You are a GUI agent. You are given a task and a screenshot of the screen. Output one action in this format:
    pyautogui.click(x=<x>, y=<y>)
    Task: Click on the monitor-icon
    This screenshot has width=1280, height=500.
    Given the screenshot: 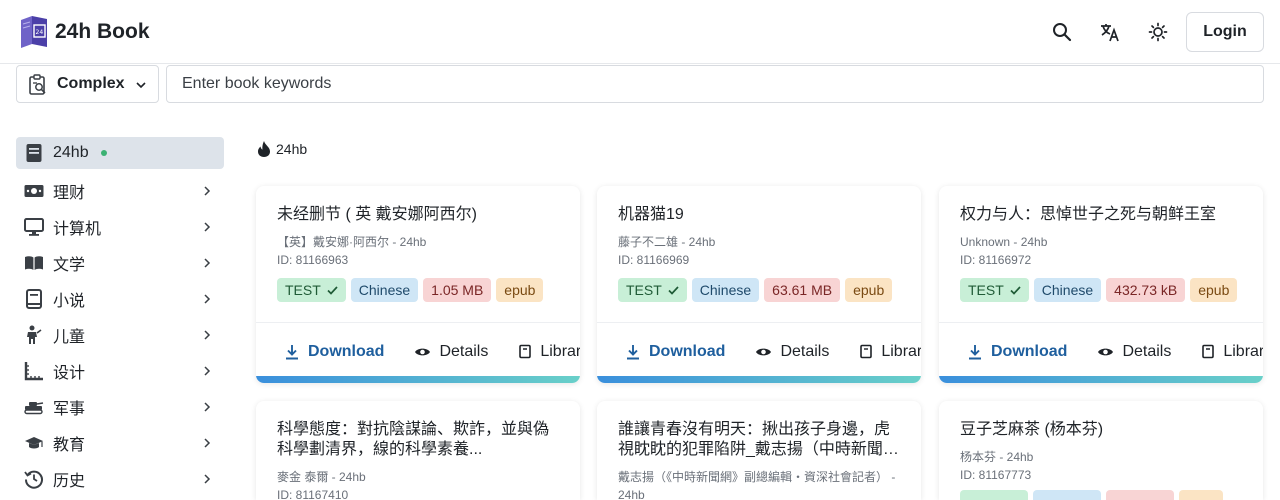 What is the action you would take?
    pyautogui.click(x=34, y=227)
    